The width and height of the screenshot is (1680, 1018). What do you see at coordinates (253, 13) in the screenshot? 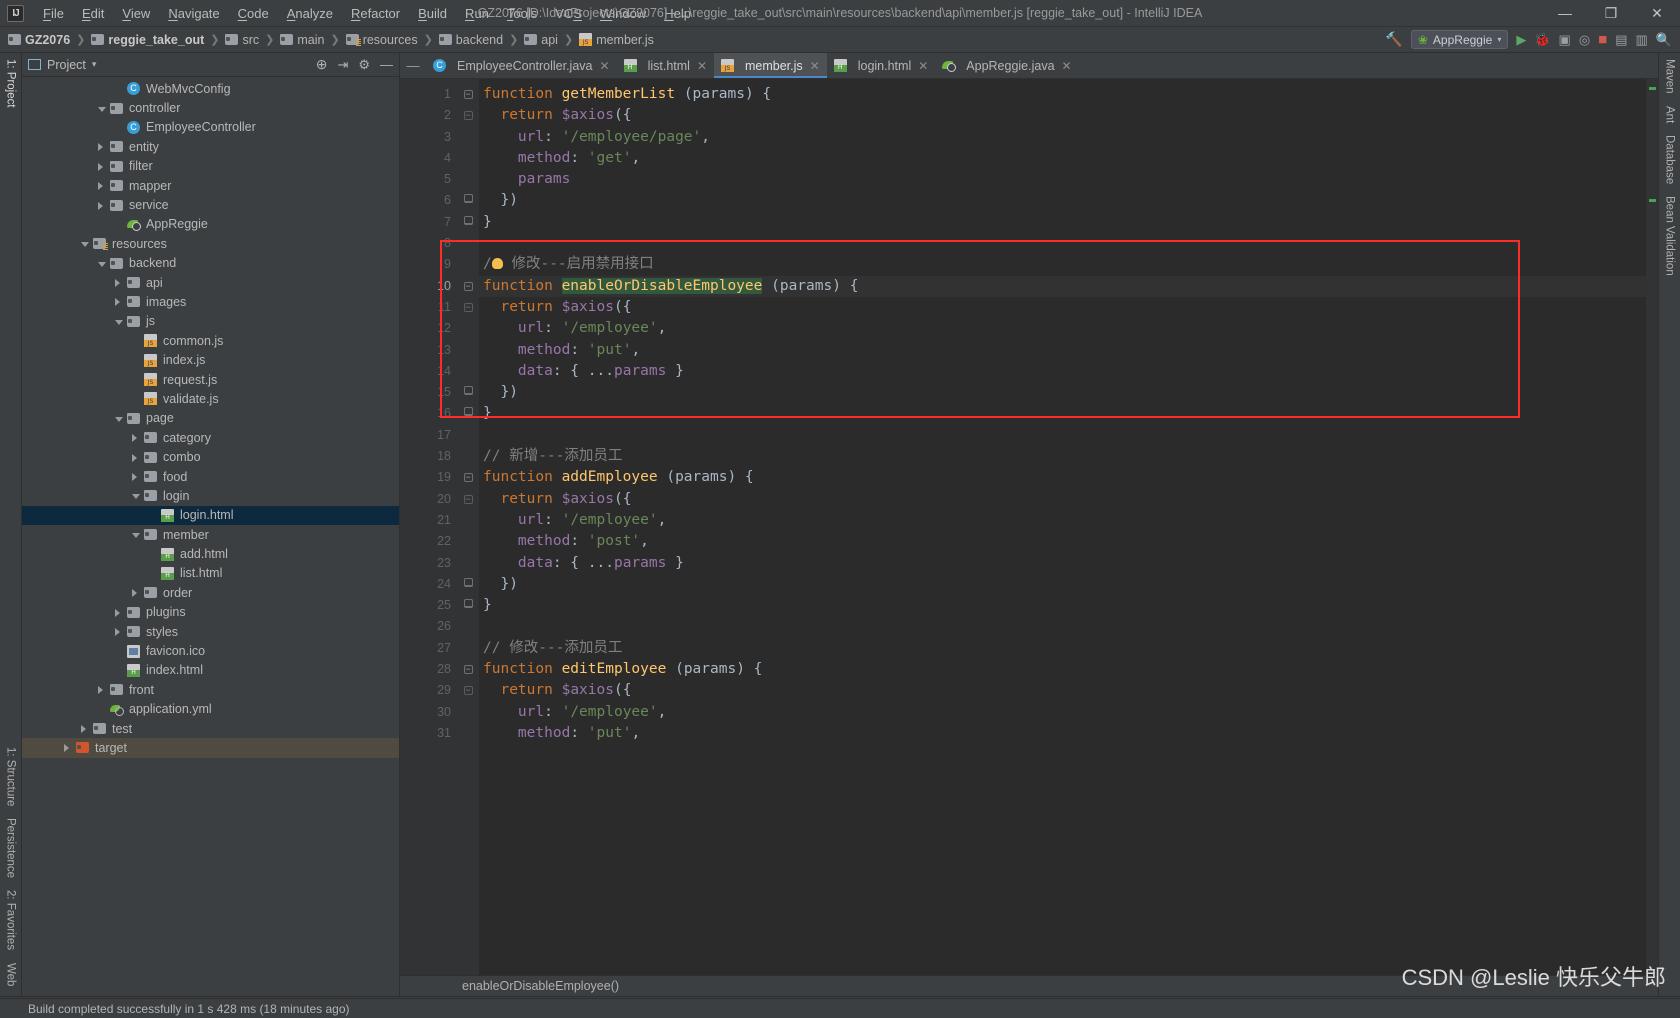
I see `menu-item-code: Code` at bounding box center [253, 13].